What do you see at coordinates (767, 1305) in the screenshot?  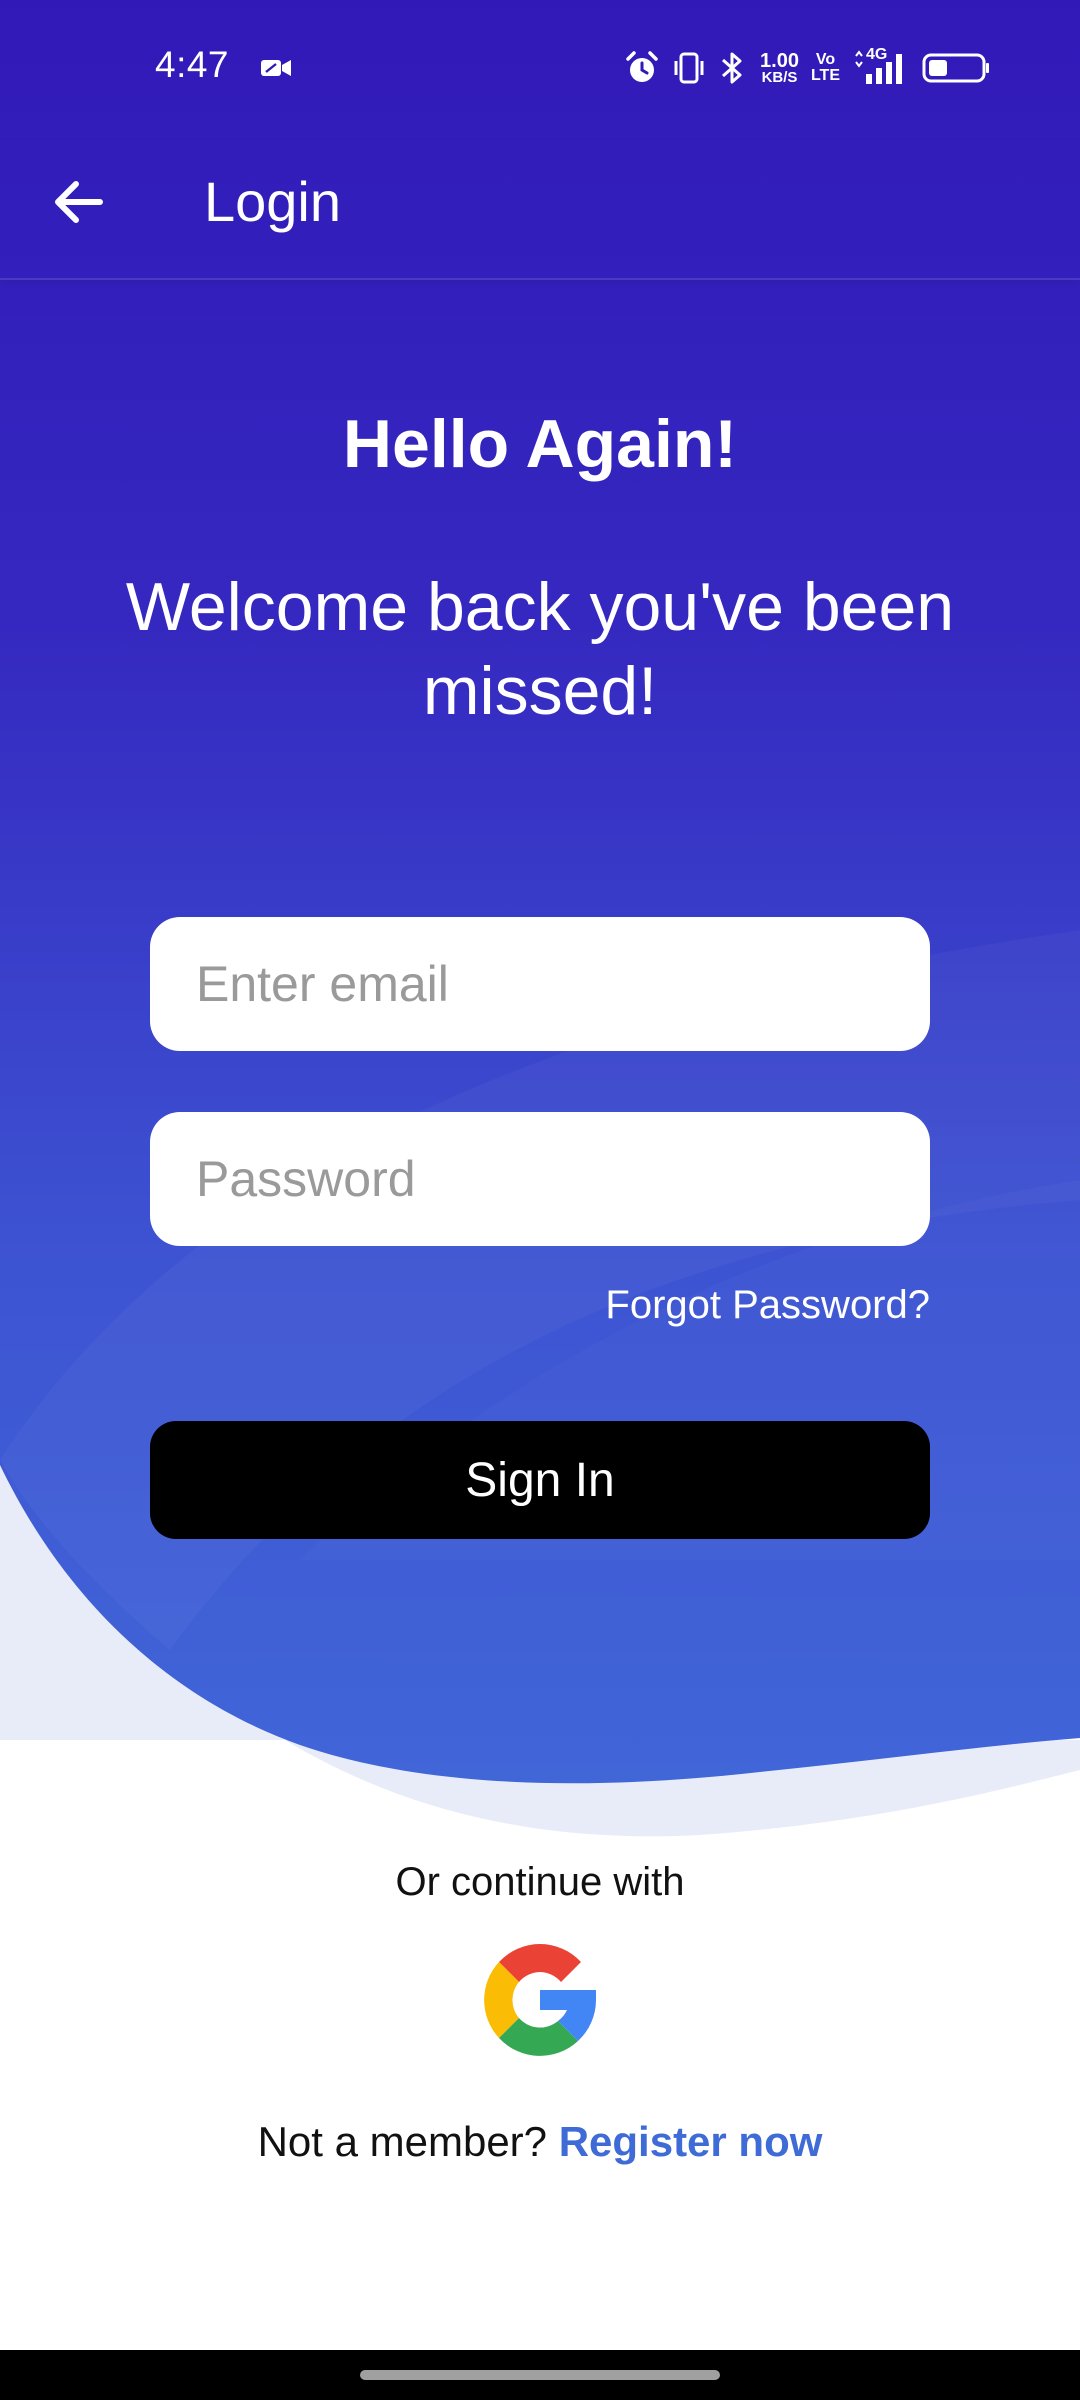 I see `forgot-password-link: Forgot Password?` at bounding box center [767, 1305].